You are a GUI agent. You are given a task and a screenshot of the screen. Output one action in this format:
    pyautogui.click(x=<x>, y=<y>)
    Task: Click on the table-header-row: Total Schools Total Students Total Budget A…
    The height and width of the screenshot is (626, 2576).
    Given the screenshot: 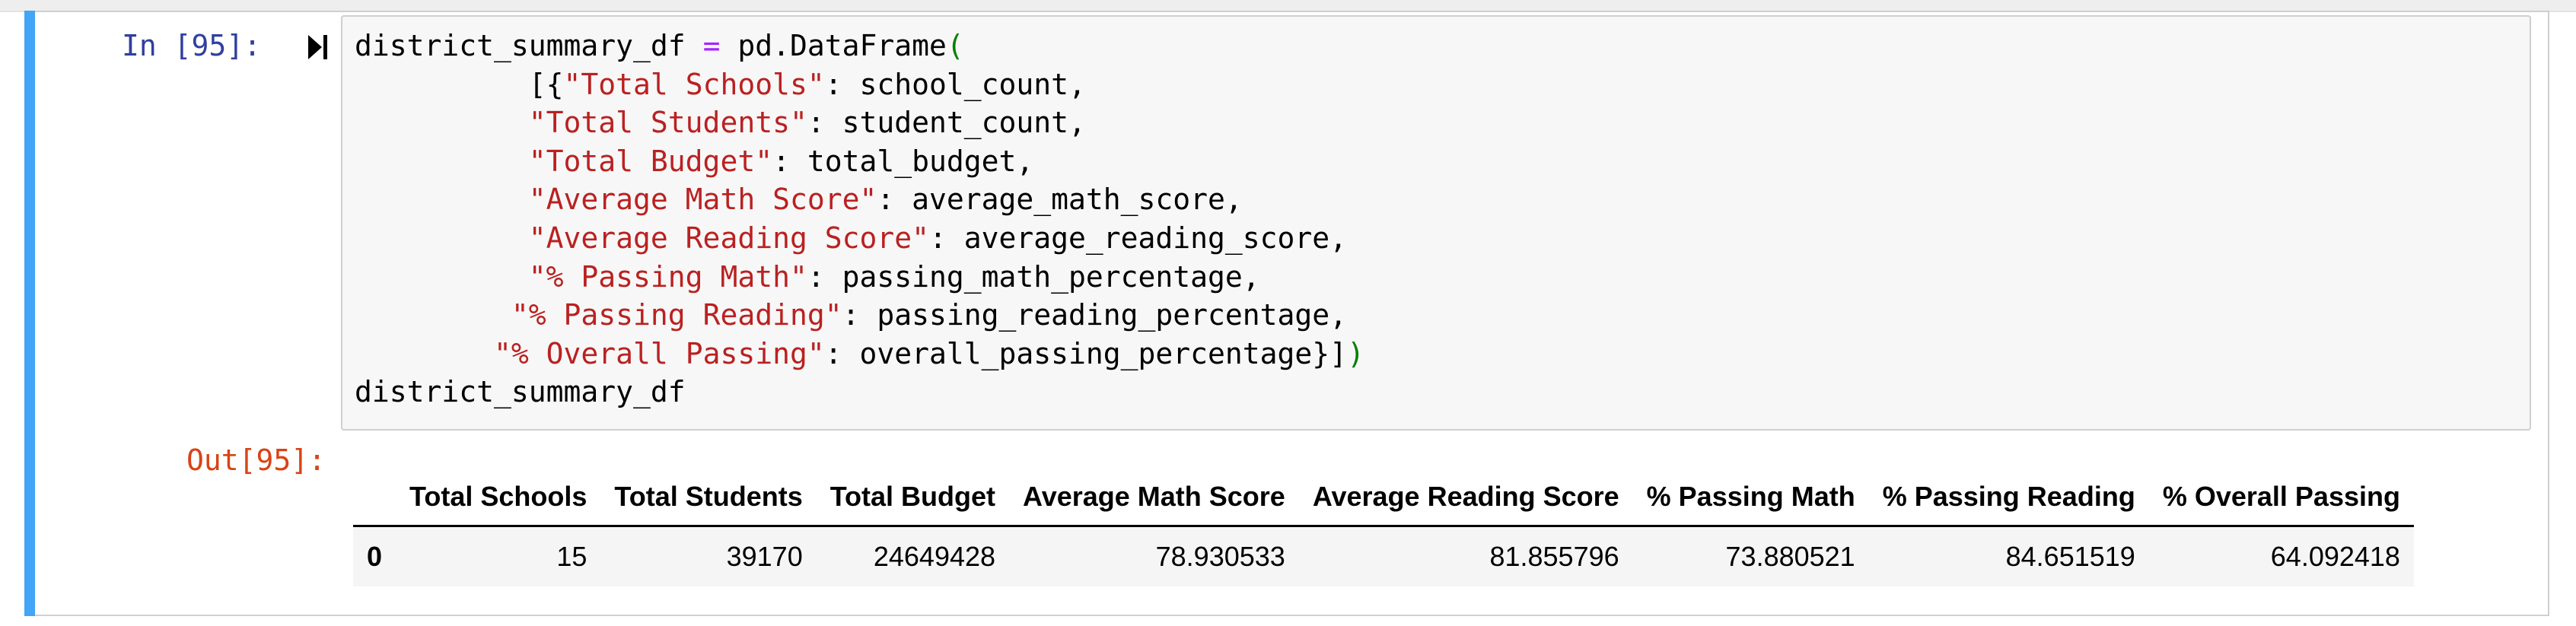 What is the action you would take?
    pyautogui.click(x=1383, y=495)
    